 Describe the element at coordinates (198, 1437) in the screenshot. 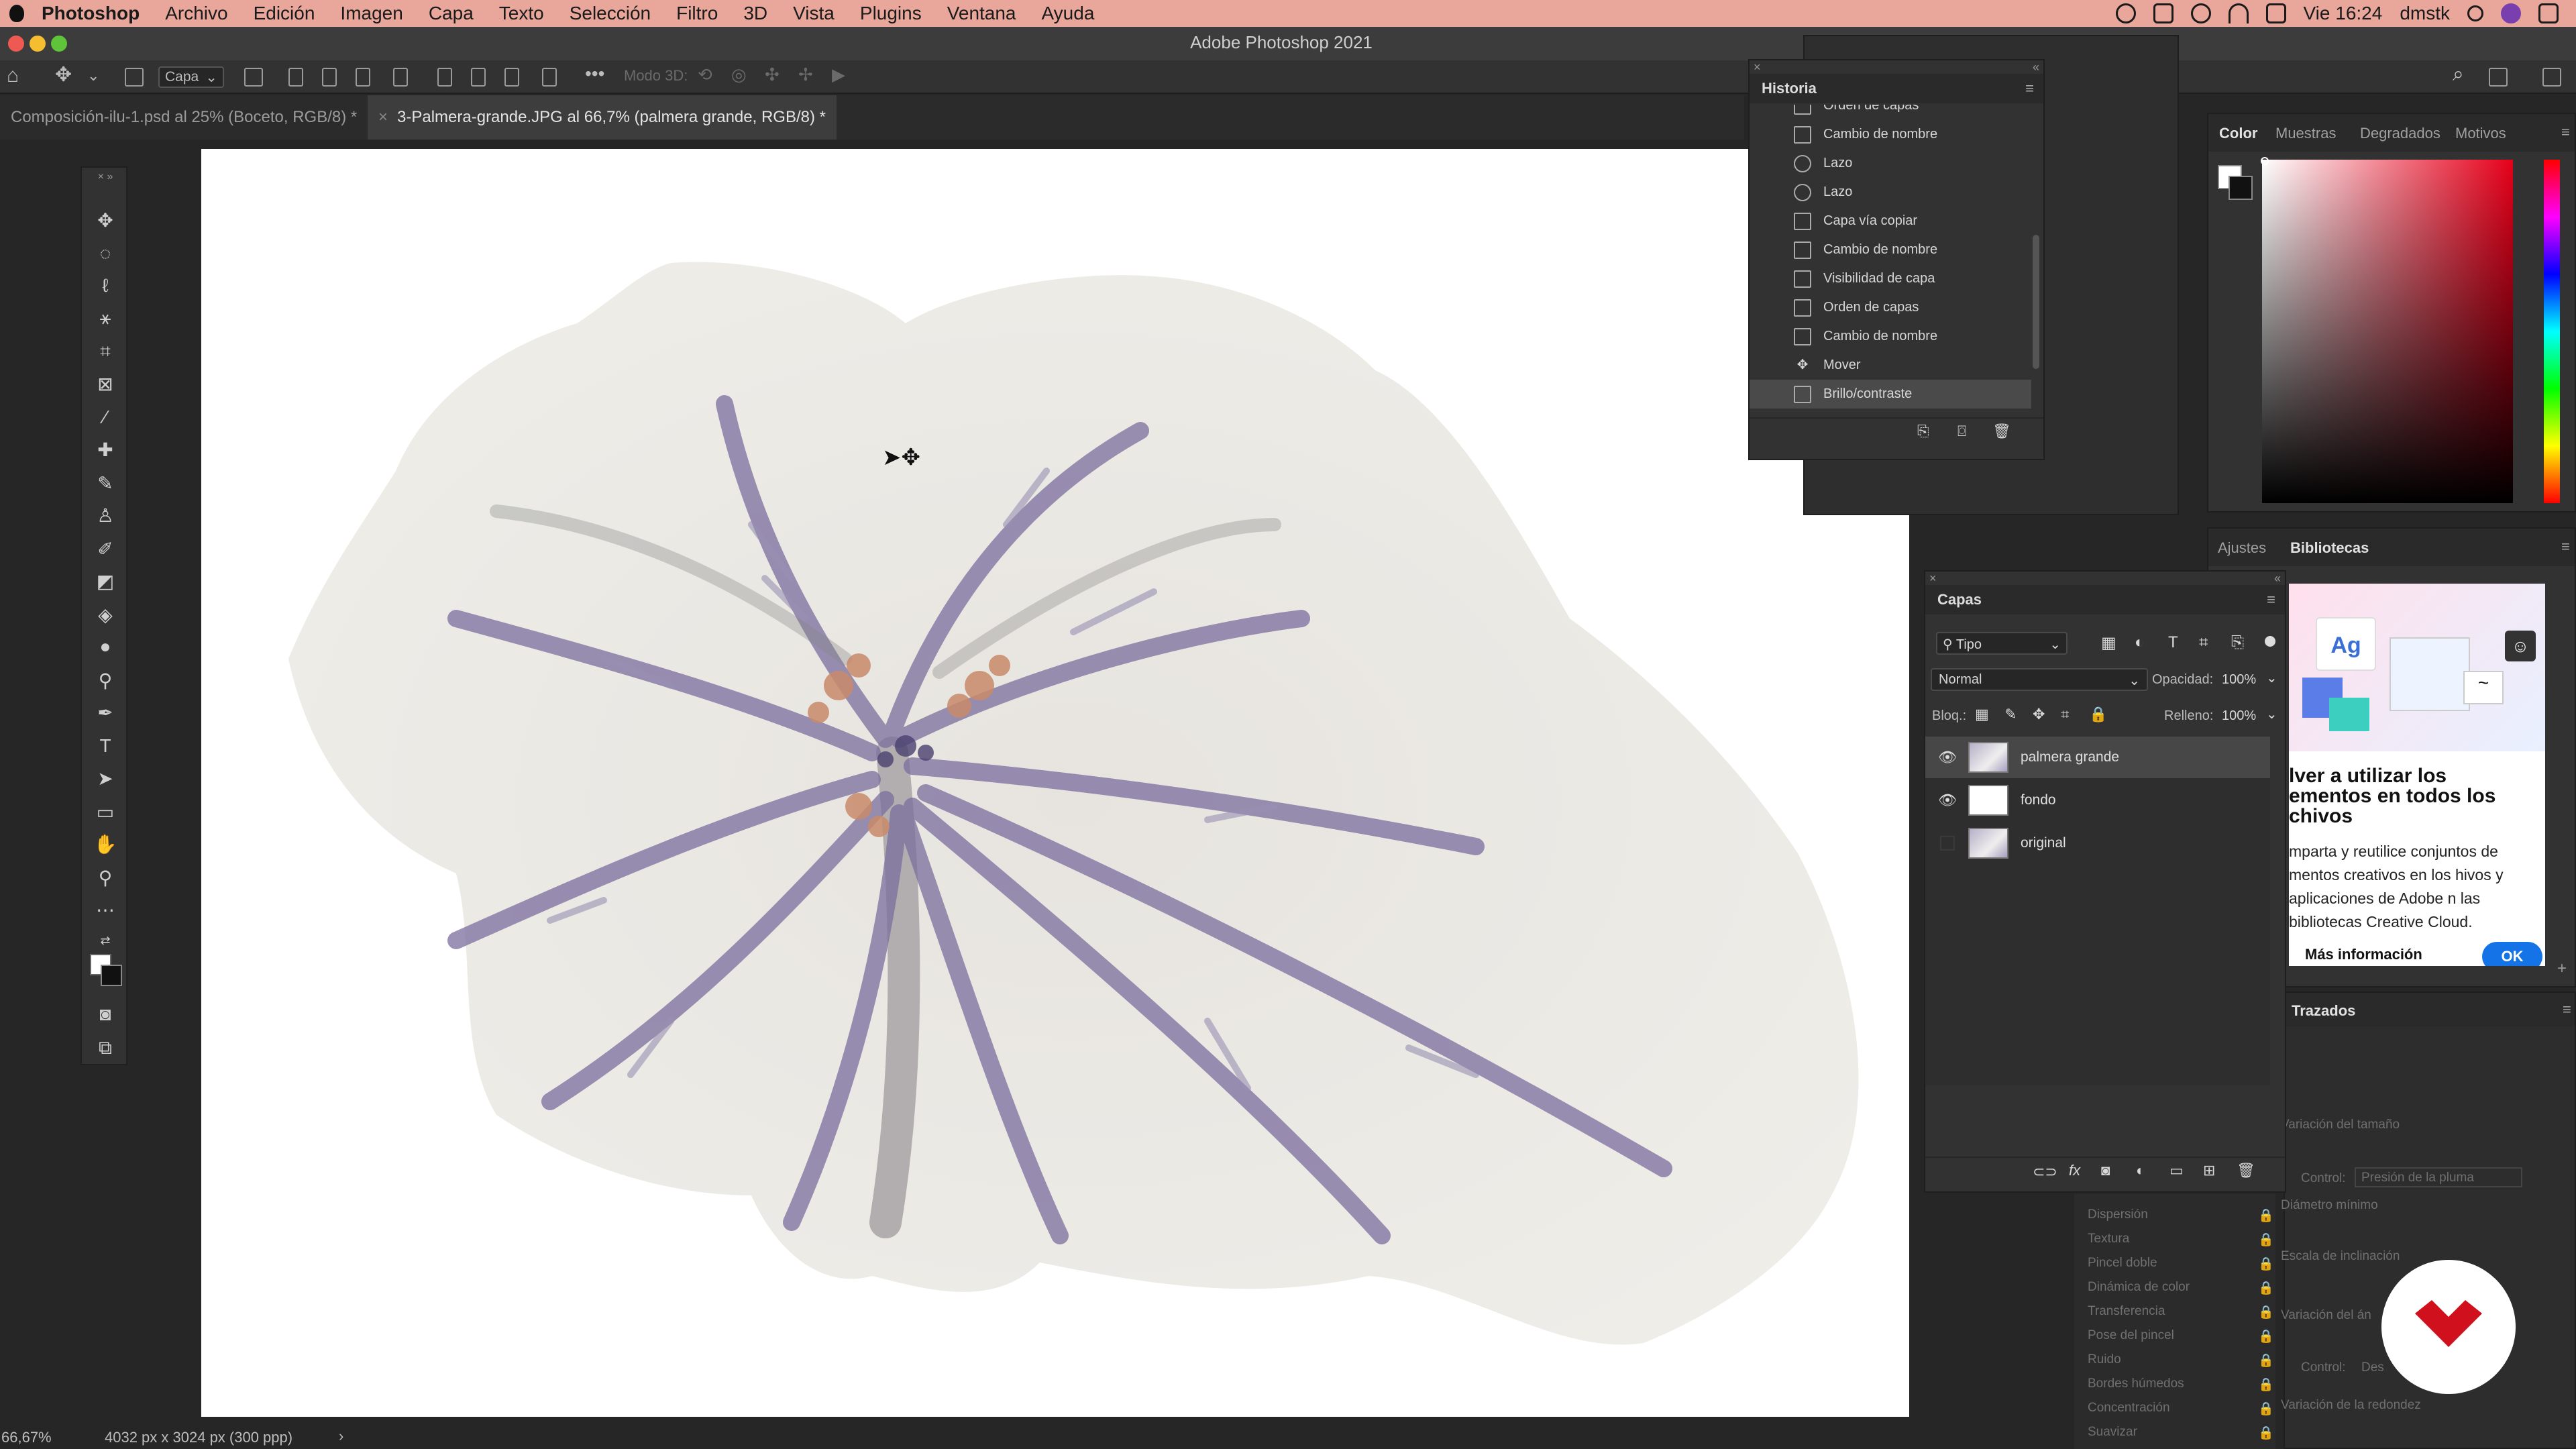

I see `document-dimensions: 4032 px x 3024 px (300 ppp)` at that location.